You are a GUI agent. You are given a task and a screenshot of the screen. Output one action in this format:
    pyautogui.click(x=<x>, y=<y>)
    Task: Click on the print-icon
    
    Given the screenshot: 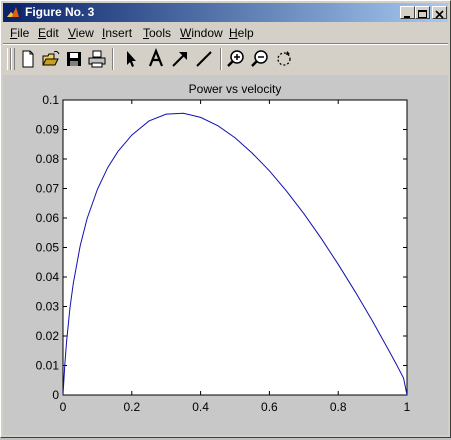 What is the action you would take?
    pyautogui.click(x=97, y=59)
    